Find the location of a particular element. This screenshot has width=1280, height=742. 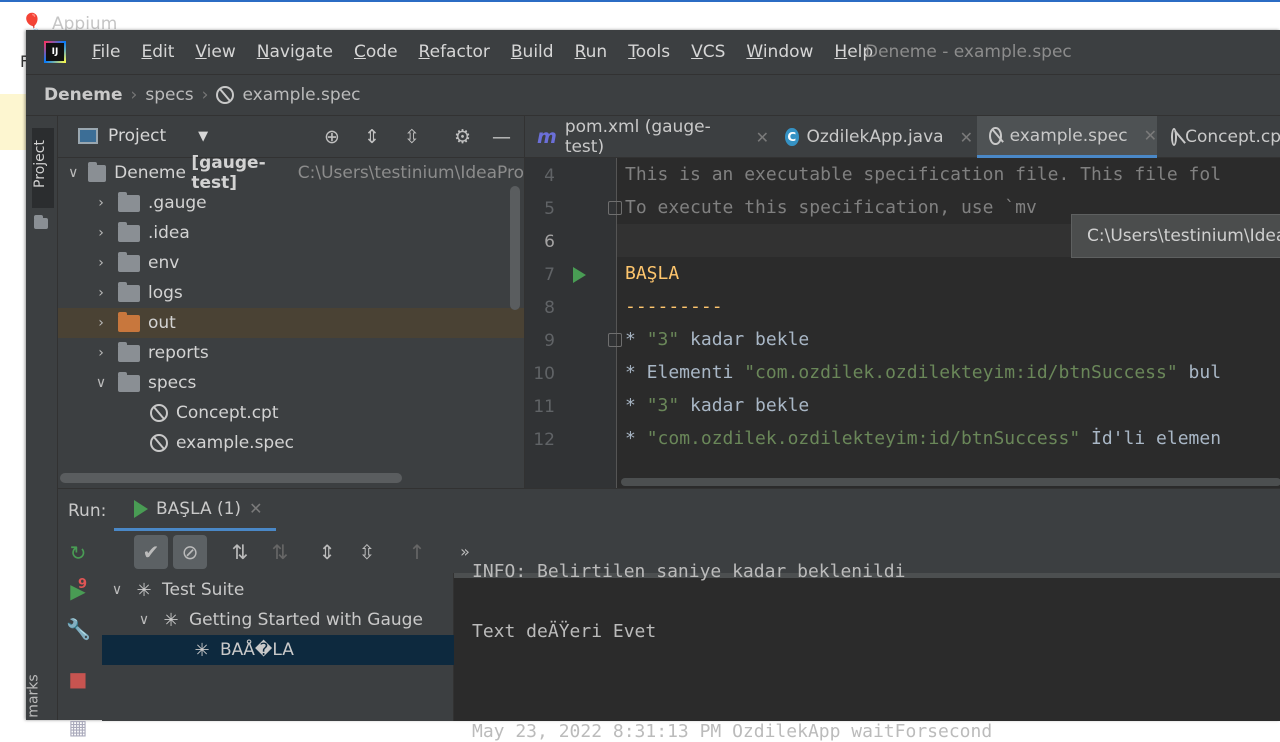

editor-horizontal-scrollbar is located at coordinates (950, 482).